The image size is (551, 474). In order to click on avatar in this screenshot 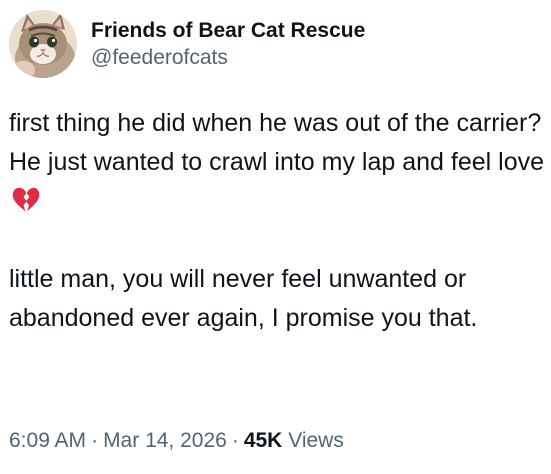, I will do `click(43, 44)`.